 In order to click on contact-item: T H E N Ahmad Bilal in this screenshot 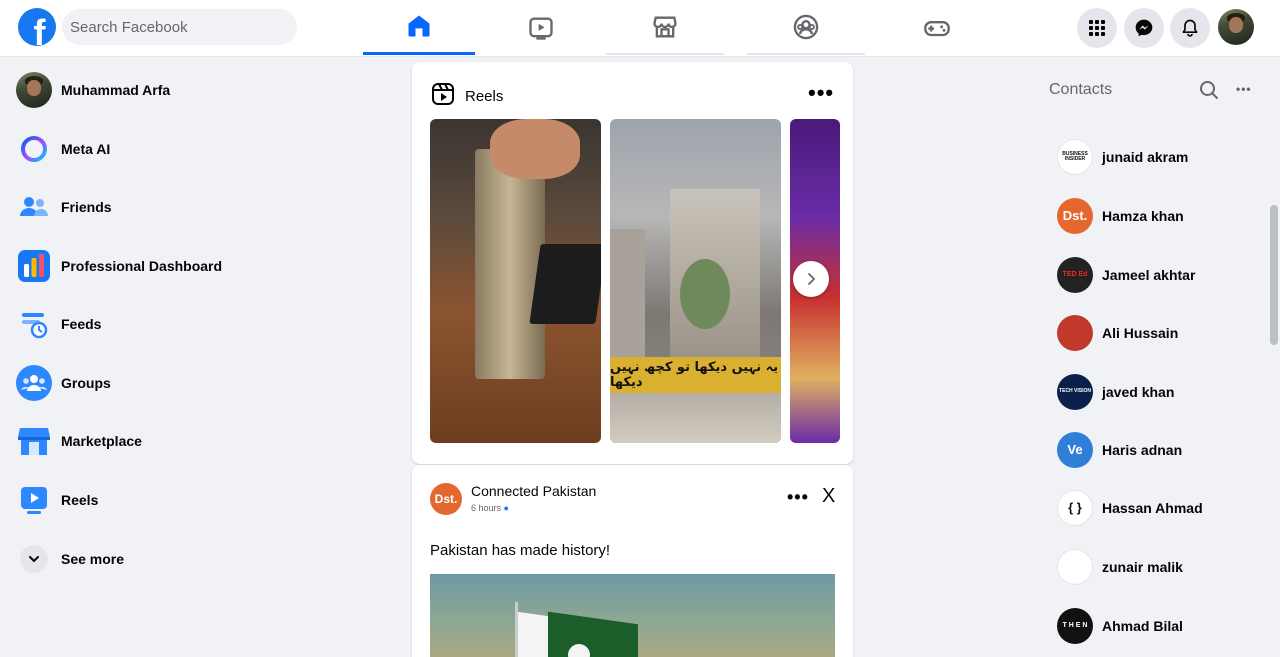, I will do `click(1157, 626)`.